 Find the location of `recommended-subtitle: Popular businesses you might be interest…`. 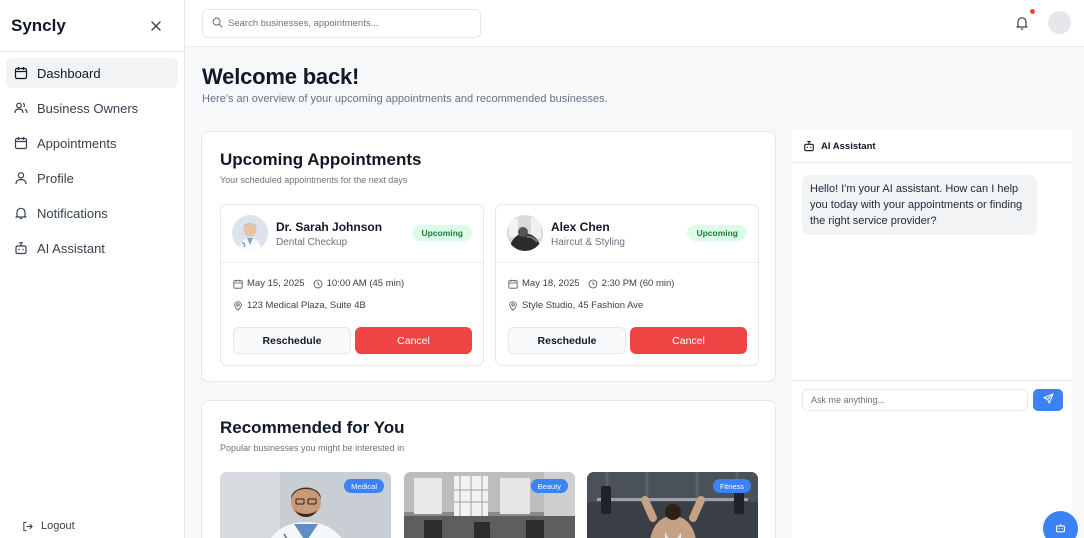

recommended-subtitle: Popular businesses you might be interest… is located at coordinates (312, 448).